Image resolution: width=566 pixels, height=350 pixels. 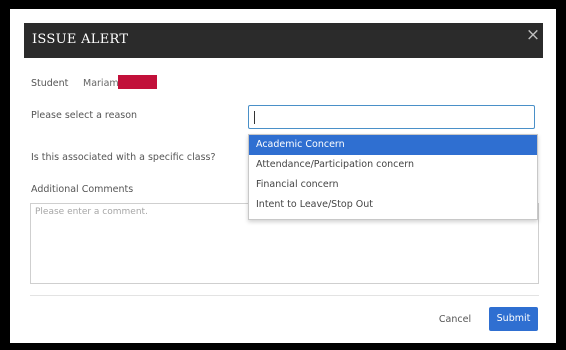 I want to click on reason-option-intent-to-leave: Intent to Leave/Stop Out, so click(x=393, y=205).